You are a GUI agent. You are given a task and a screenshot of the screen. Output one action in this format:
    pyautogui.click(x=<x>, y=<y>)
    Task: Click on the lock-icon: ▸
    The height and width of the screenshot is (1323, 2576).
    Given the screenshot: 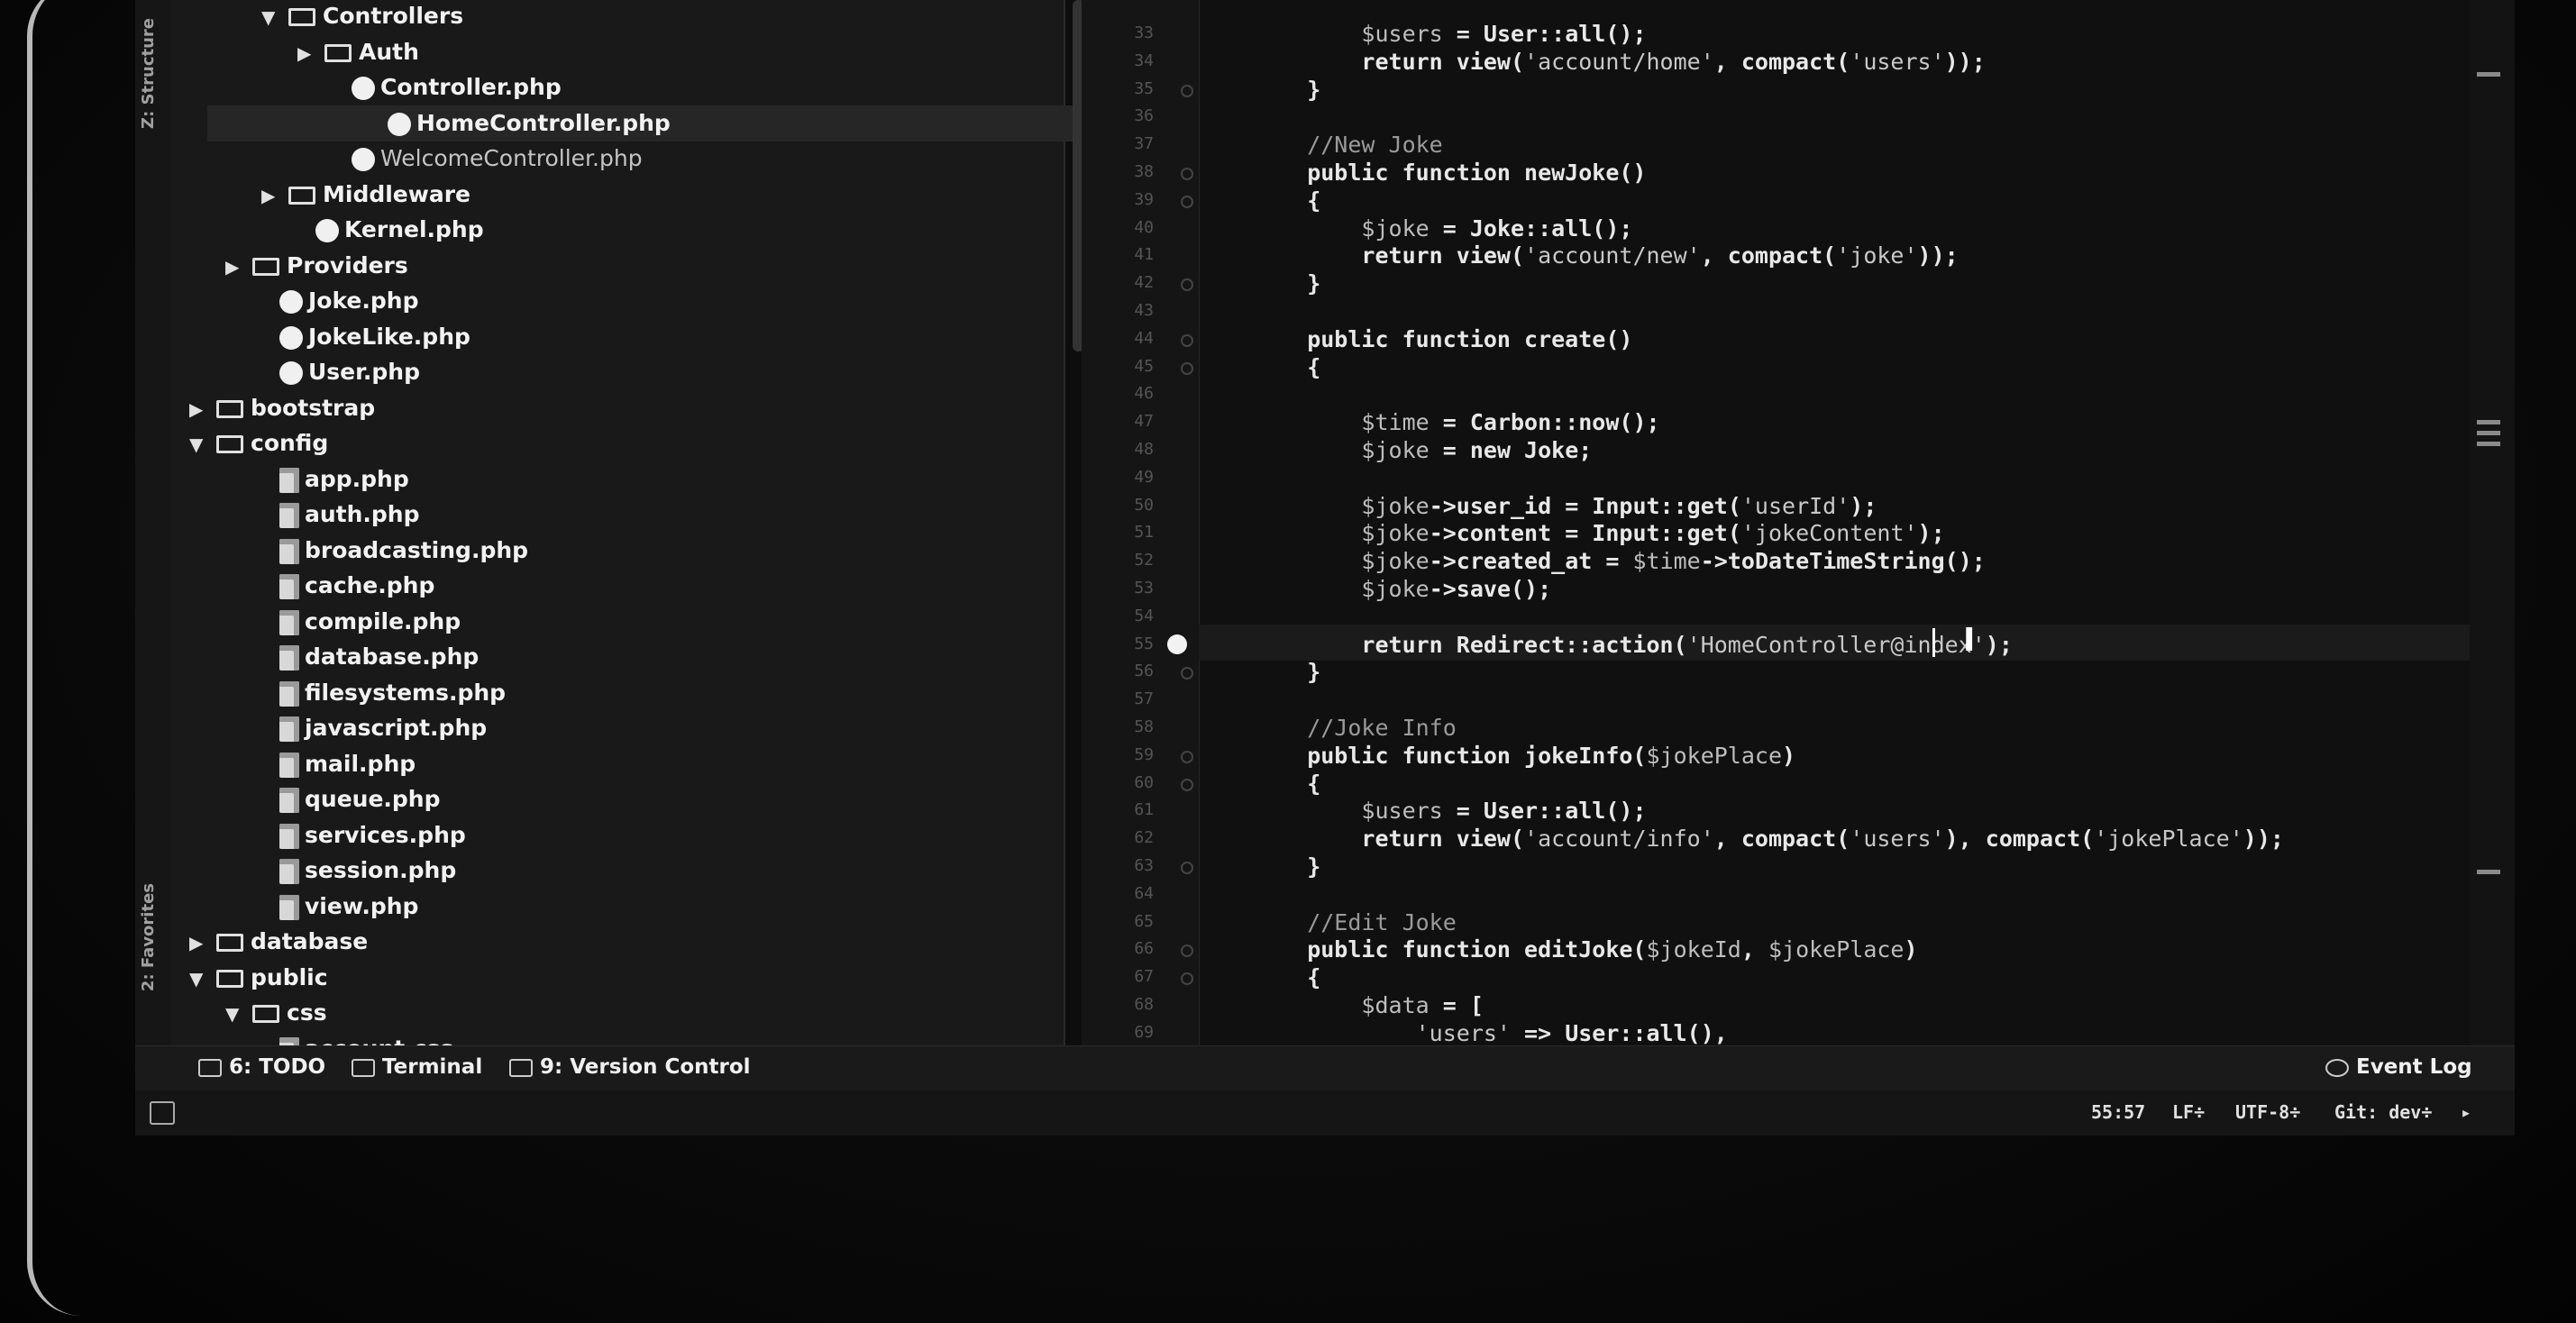 What is the action you would take?
    pyautogui.click(x=2466, y=1112)
    